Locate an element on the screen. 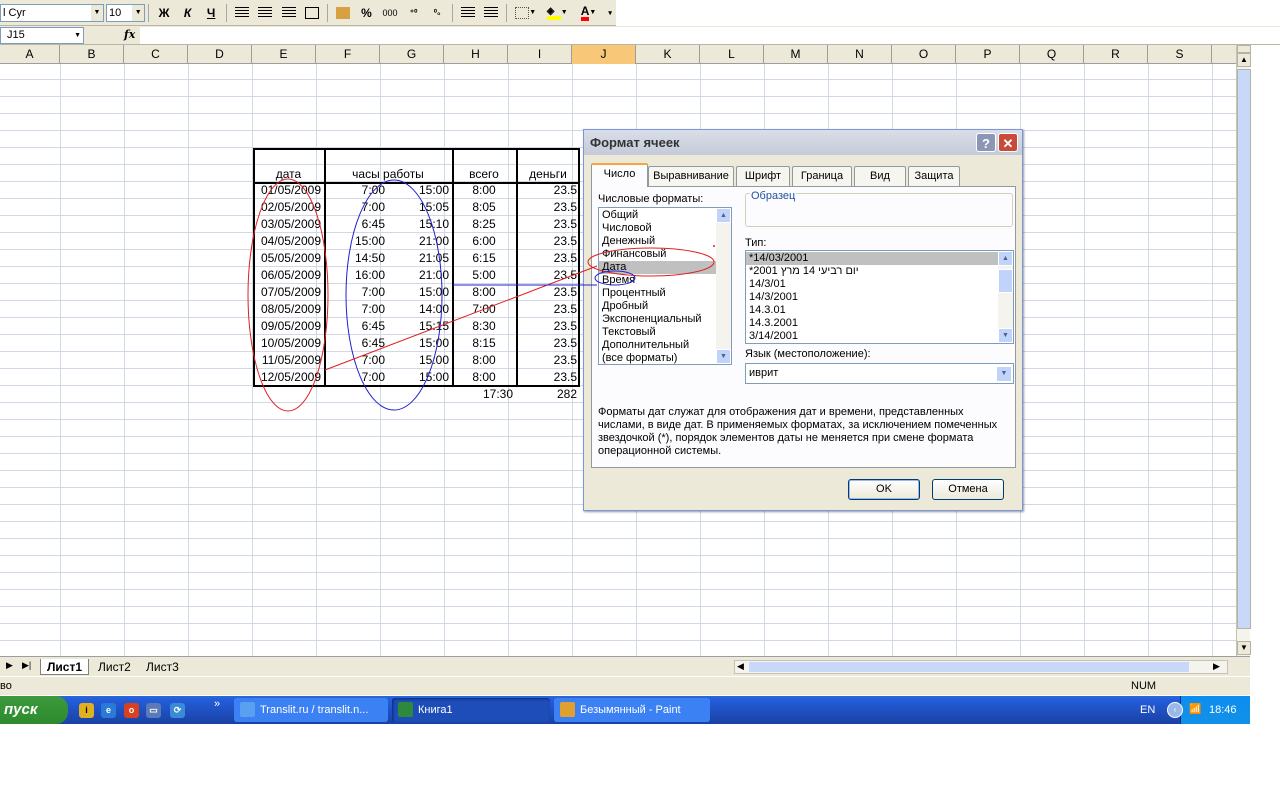 The image size is (1280, 800). total-hours-cell: 6:15 is located at coordinates (484, 258).